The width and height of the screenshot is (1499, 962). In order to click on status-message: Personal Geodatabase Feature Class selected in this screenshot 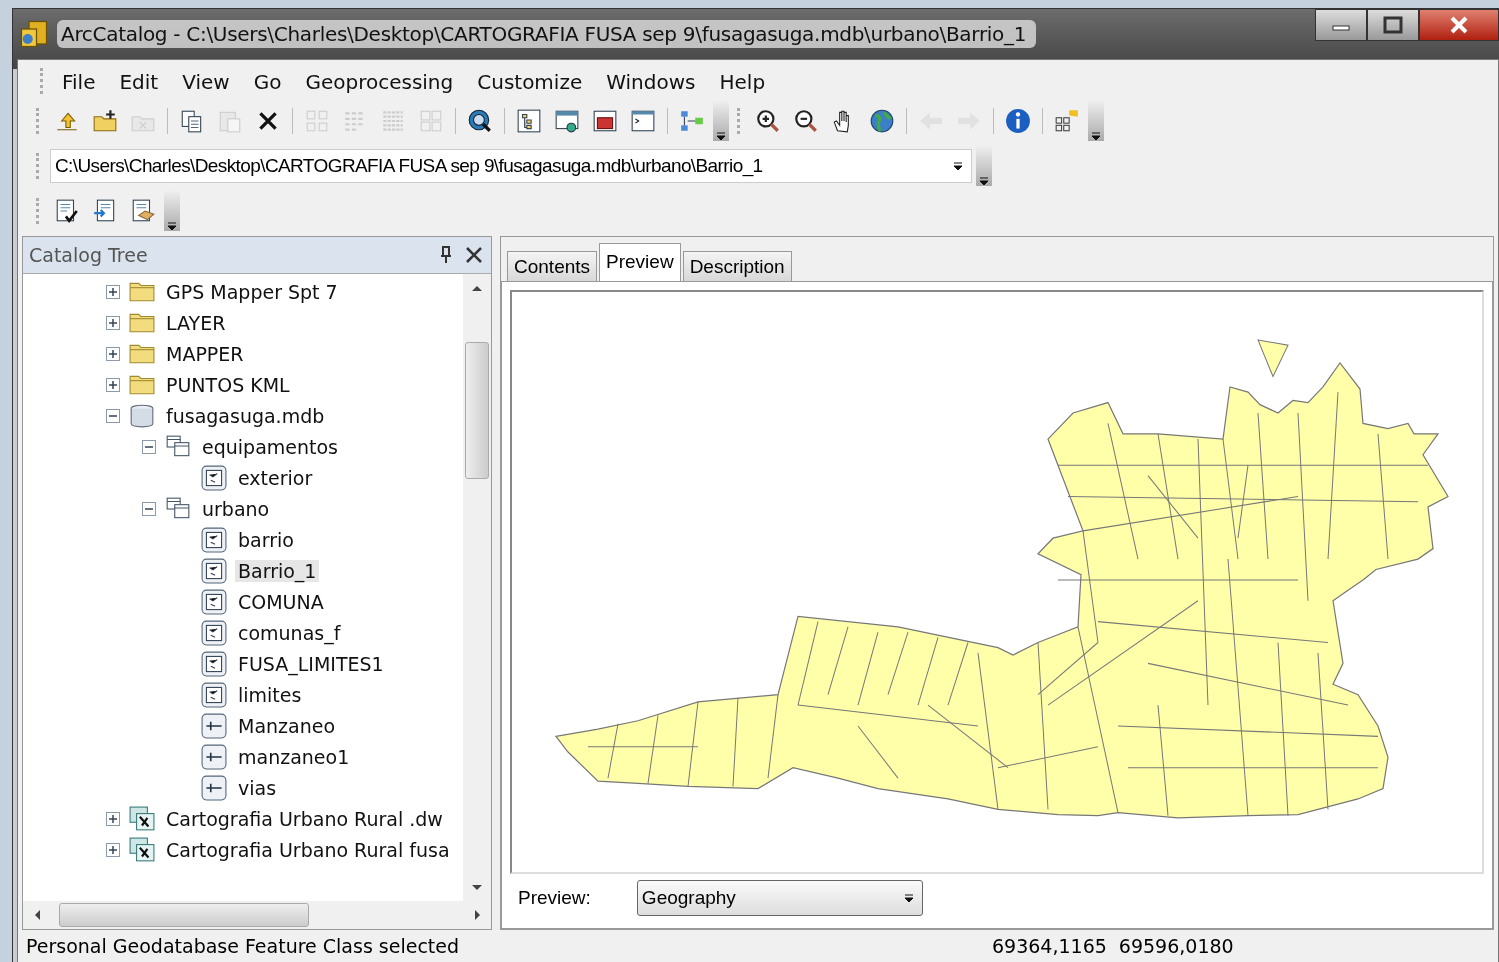, I will do `click(243, 946)`.